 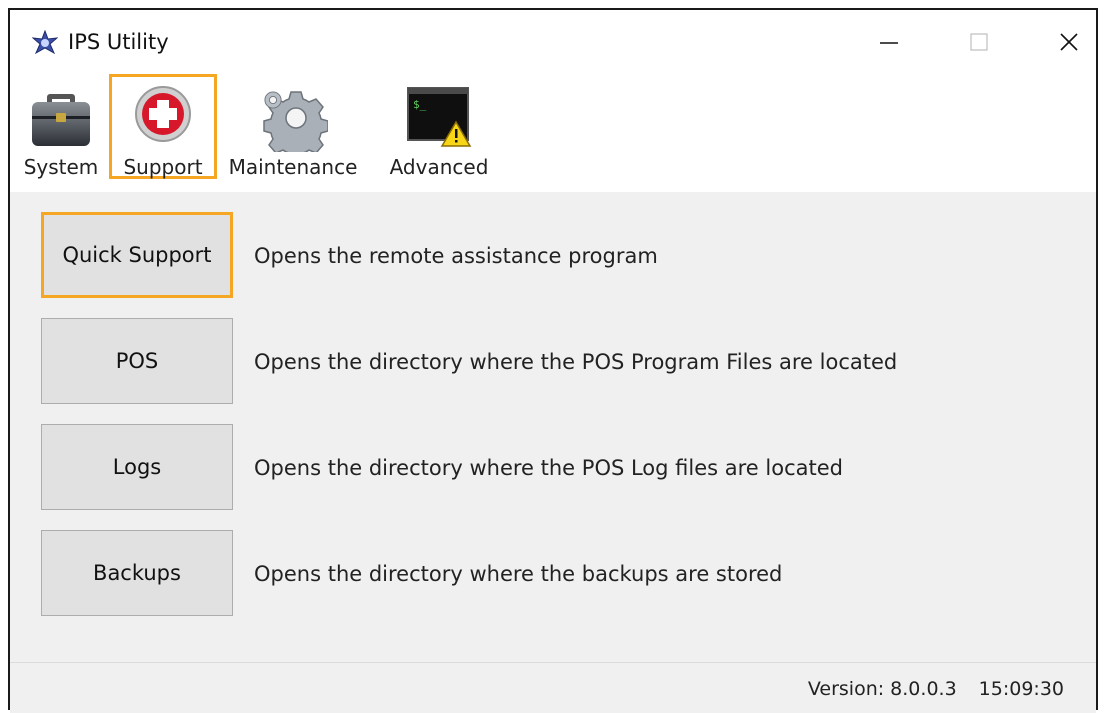 I want to click on minimize-button, so click(x=888, y=42).